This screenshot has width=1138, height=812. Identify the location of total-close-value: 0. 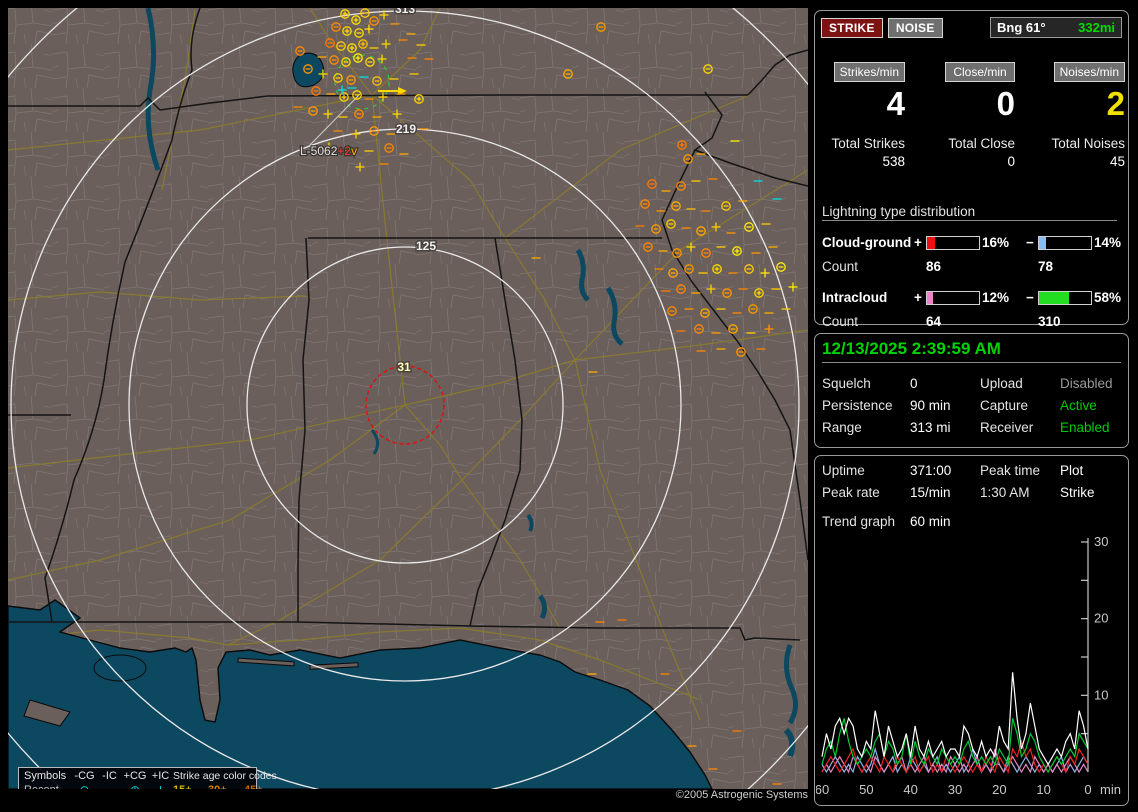
(1011, 161).